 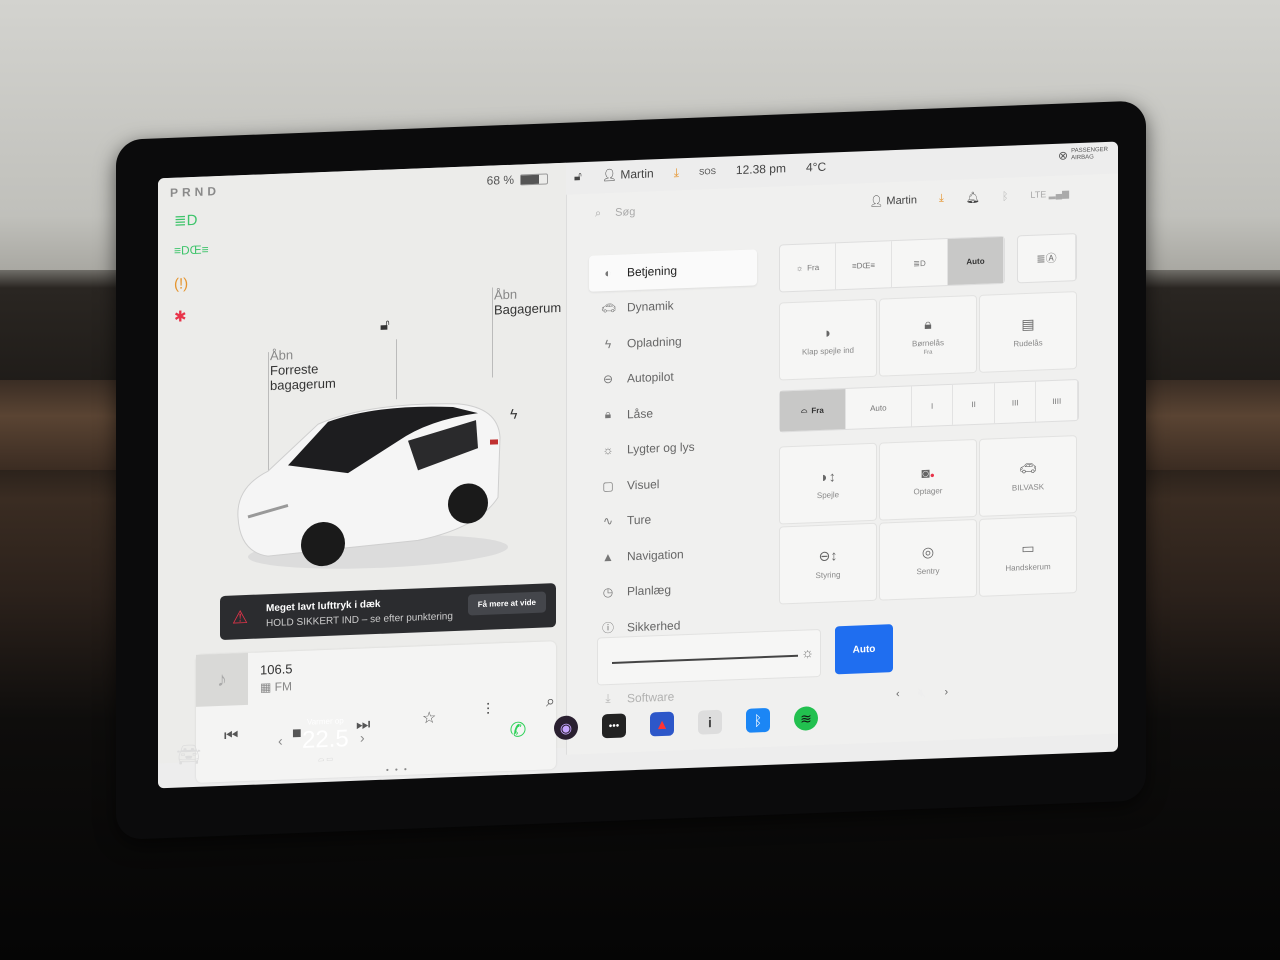 I want to click on unlock-icon: 🔓︎, so click(x=385, y=324).